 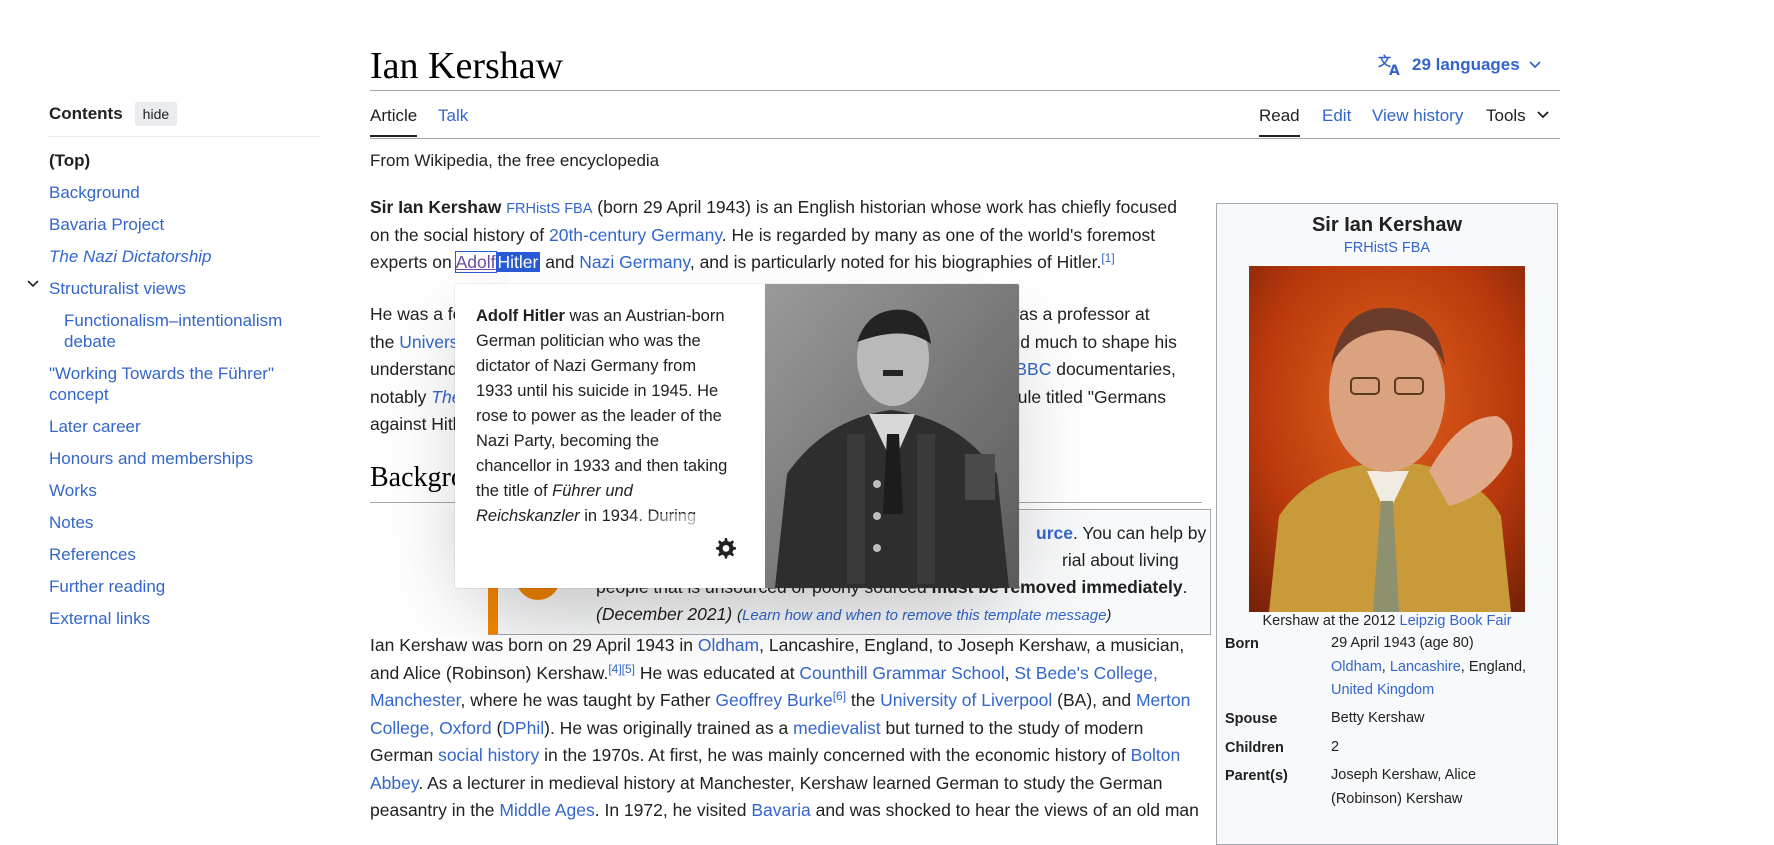 What do you see at coordinates (1279, 121) in the screenshot?
I see `tab-read: Read` at bounding box center [1279, 121].